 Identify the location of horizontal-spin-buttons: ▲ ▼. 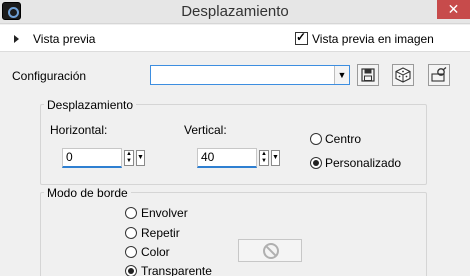
(129, 158).